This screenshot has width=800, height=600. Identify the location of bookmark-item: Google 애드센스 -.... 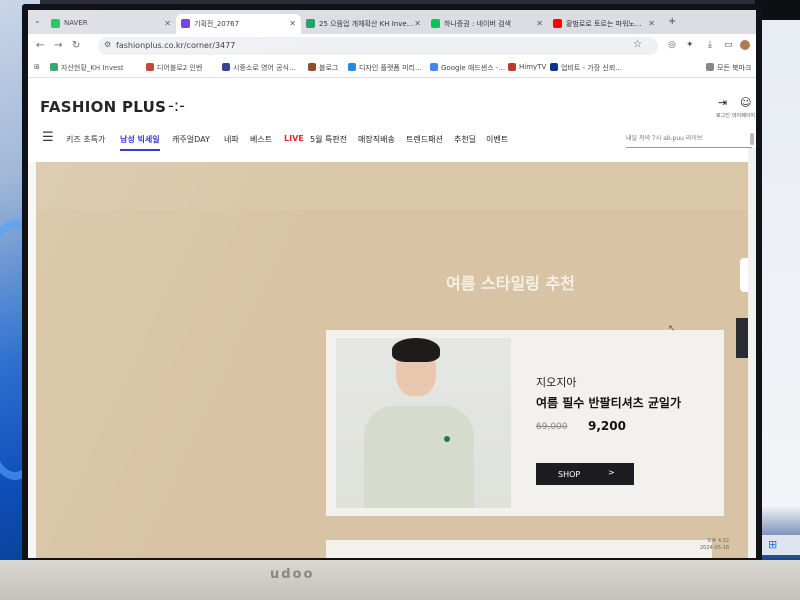
(467, 68).